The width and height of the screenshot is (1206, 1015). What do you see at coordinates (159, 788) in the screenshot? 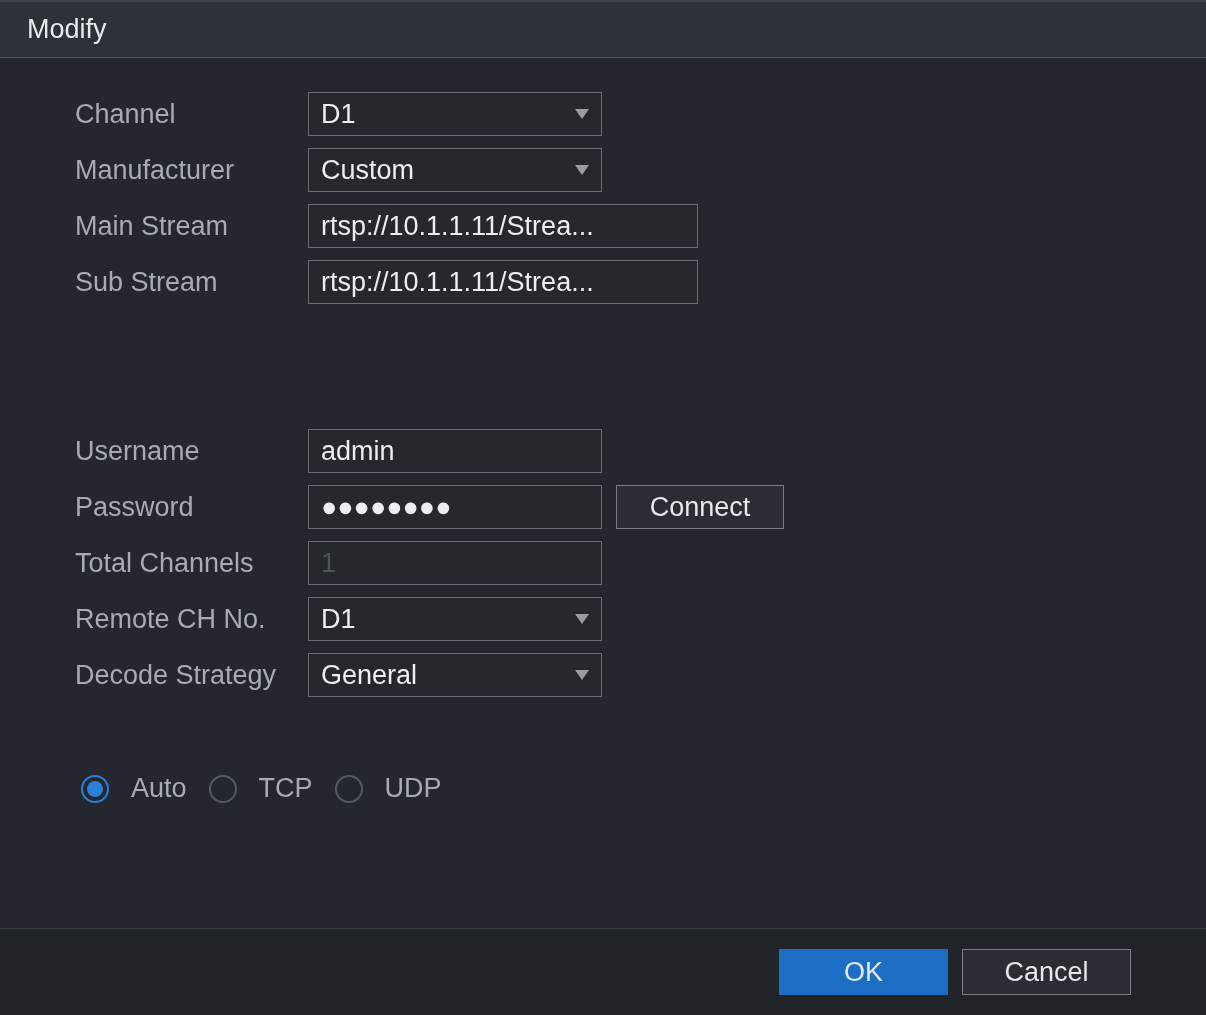
I see `radio-label: Auto` at bounding box center [159, 788].